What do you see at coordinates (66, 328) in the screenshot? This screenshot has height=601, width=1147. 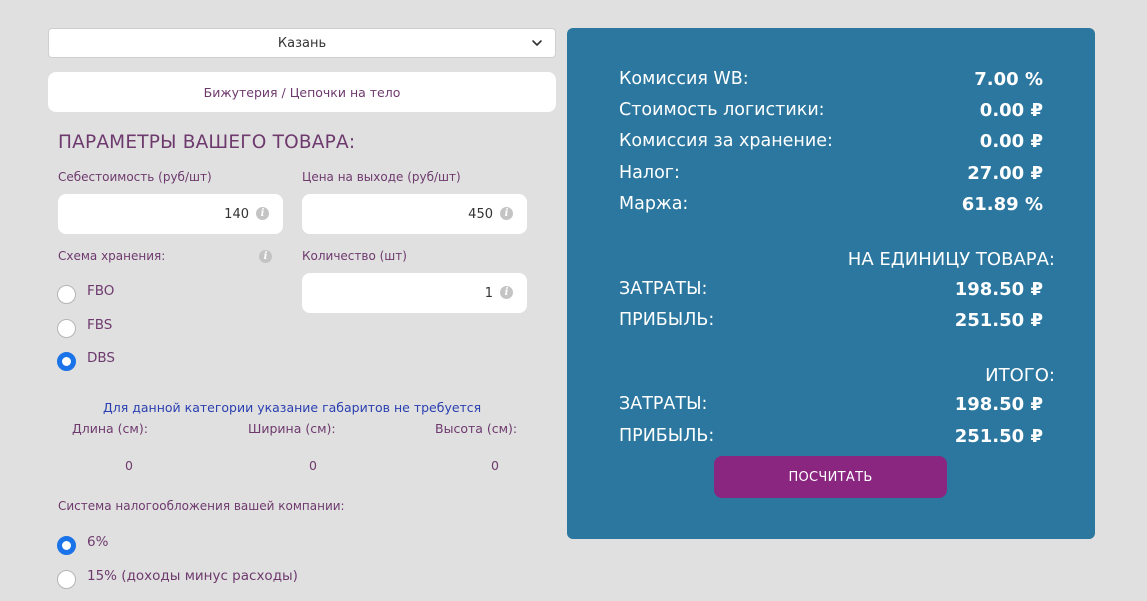 I see `storage-radio-fbs` at bounding box center [66, 328].